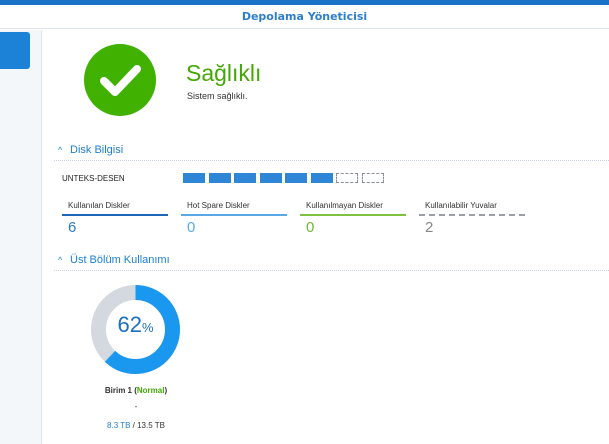 This screenshot has height=444, width=609. Describe the element at coordinates (136, 406) in the screenshot. I see `volume-dash: -` at that location.